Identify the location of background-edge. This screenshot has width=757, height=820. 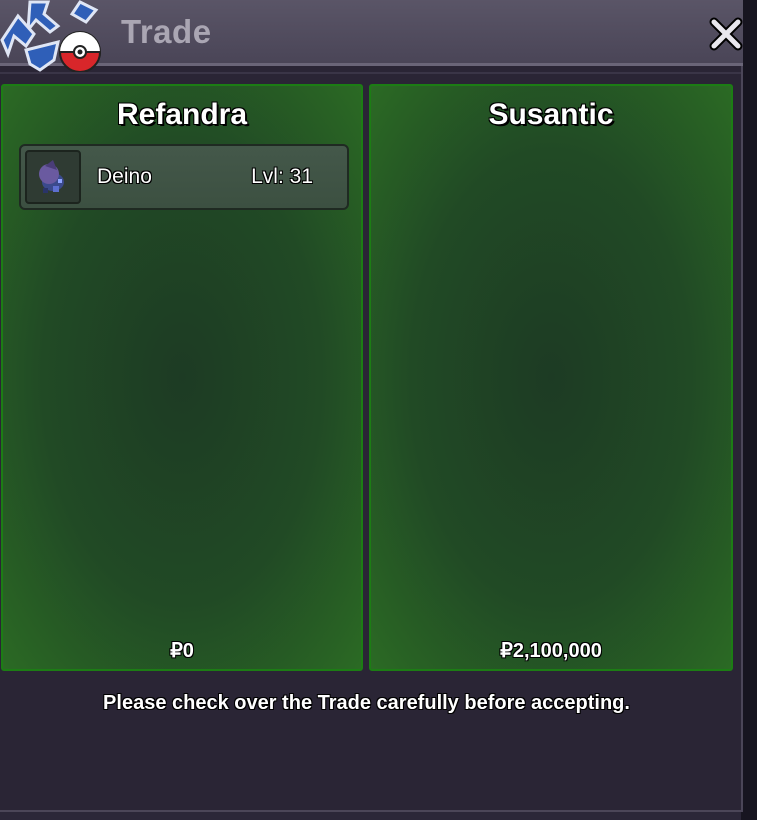
(749, 410).